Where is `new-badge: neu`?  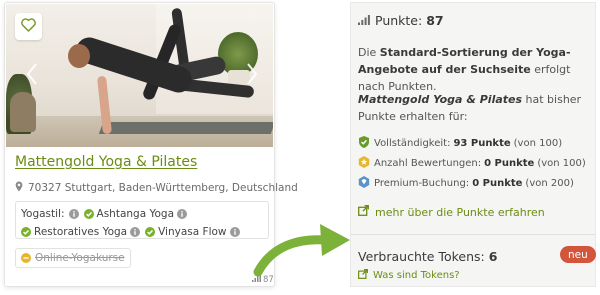 new-badge: neu is located at coordinates (578, 254).